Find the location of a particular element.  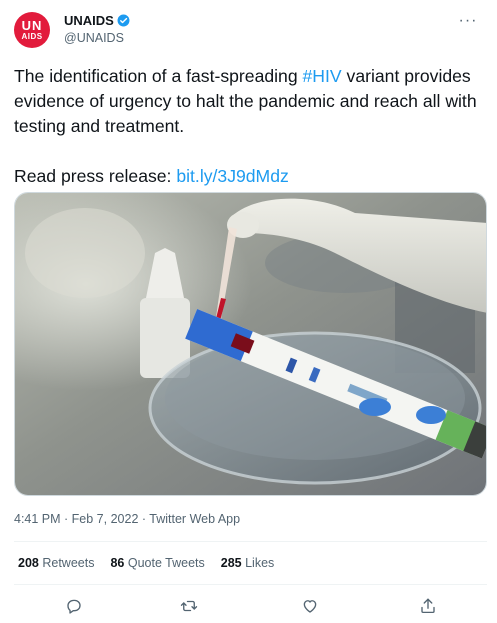

avatar: UN AIDS is located at coordinates (32, 30).